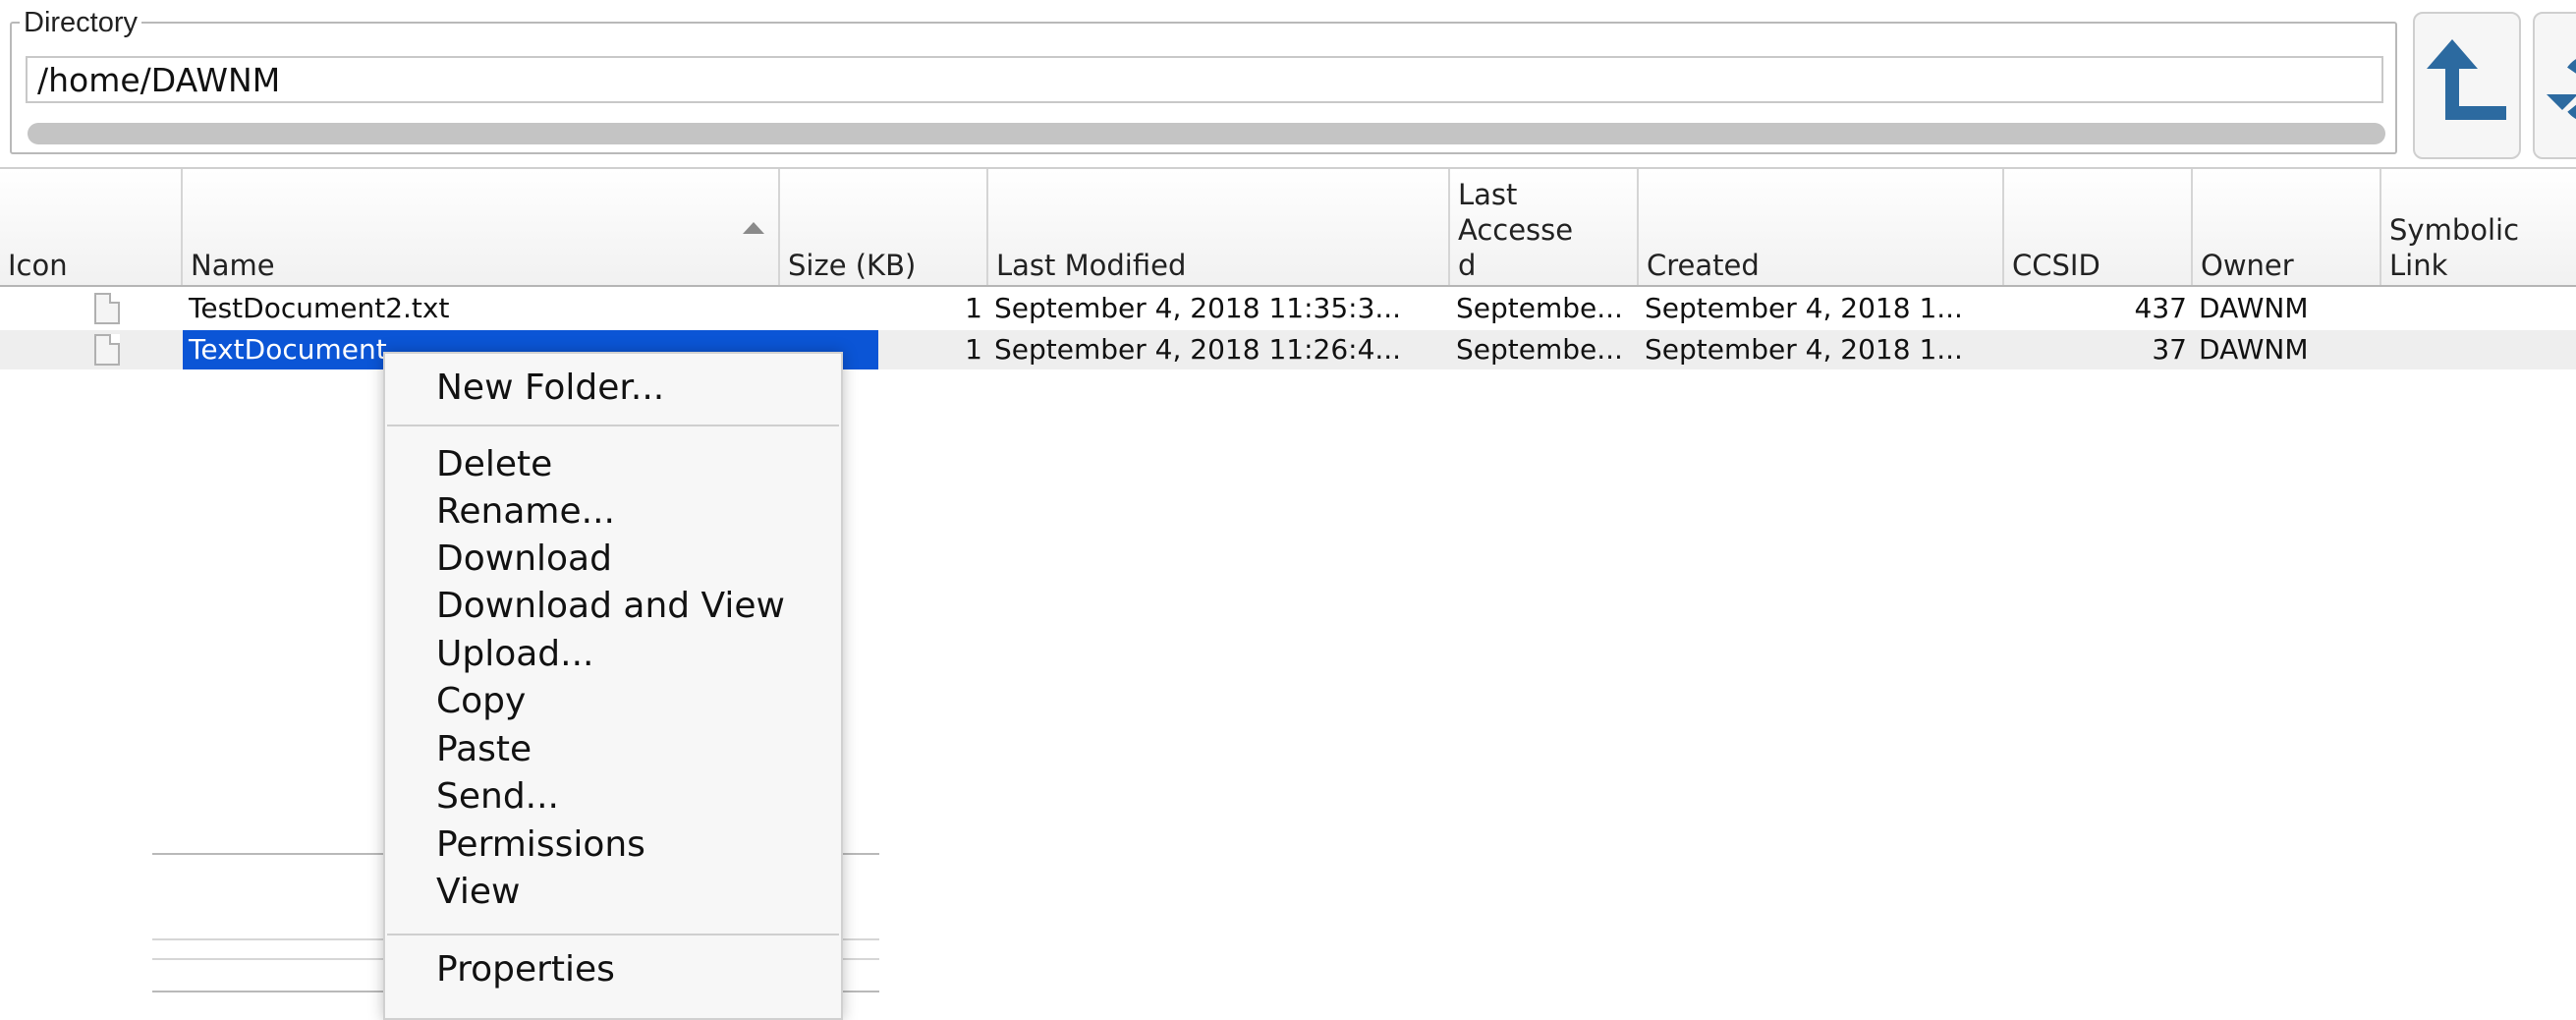  Describe the element at coordinates (481, 227) in the screenshot. I see `column-header-name: Name` at that location.